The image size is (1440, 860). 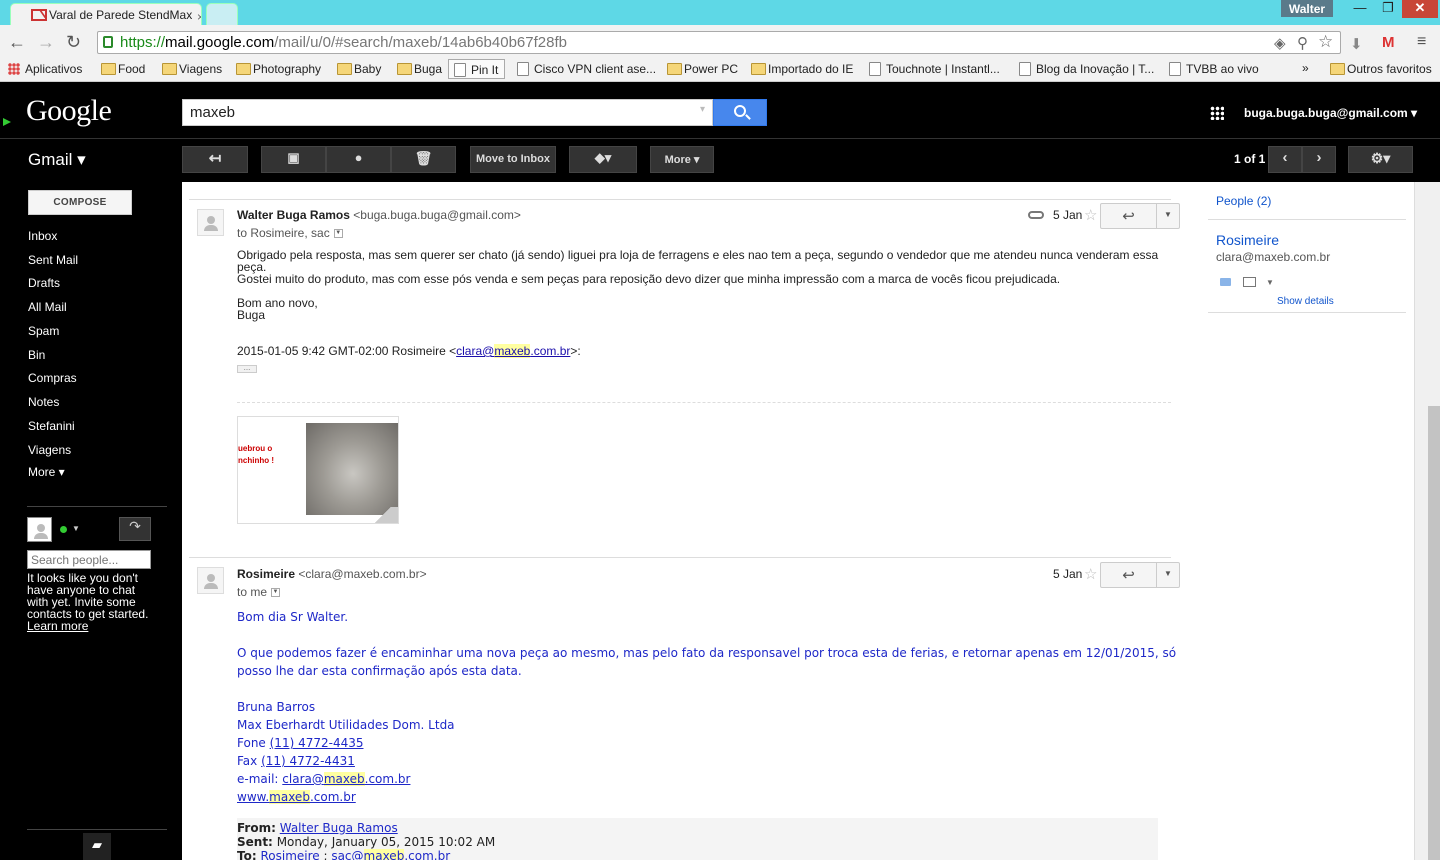 What do you see at coordinates (1302, 43) in the screenshot?
I see `zoom-icon: ⚲` at bounding box center [1302, 43].